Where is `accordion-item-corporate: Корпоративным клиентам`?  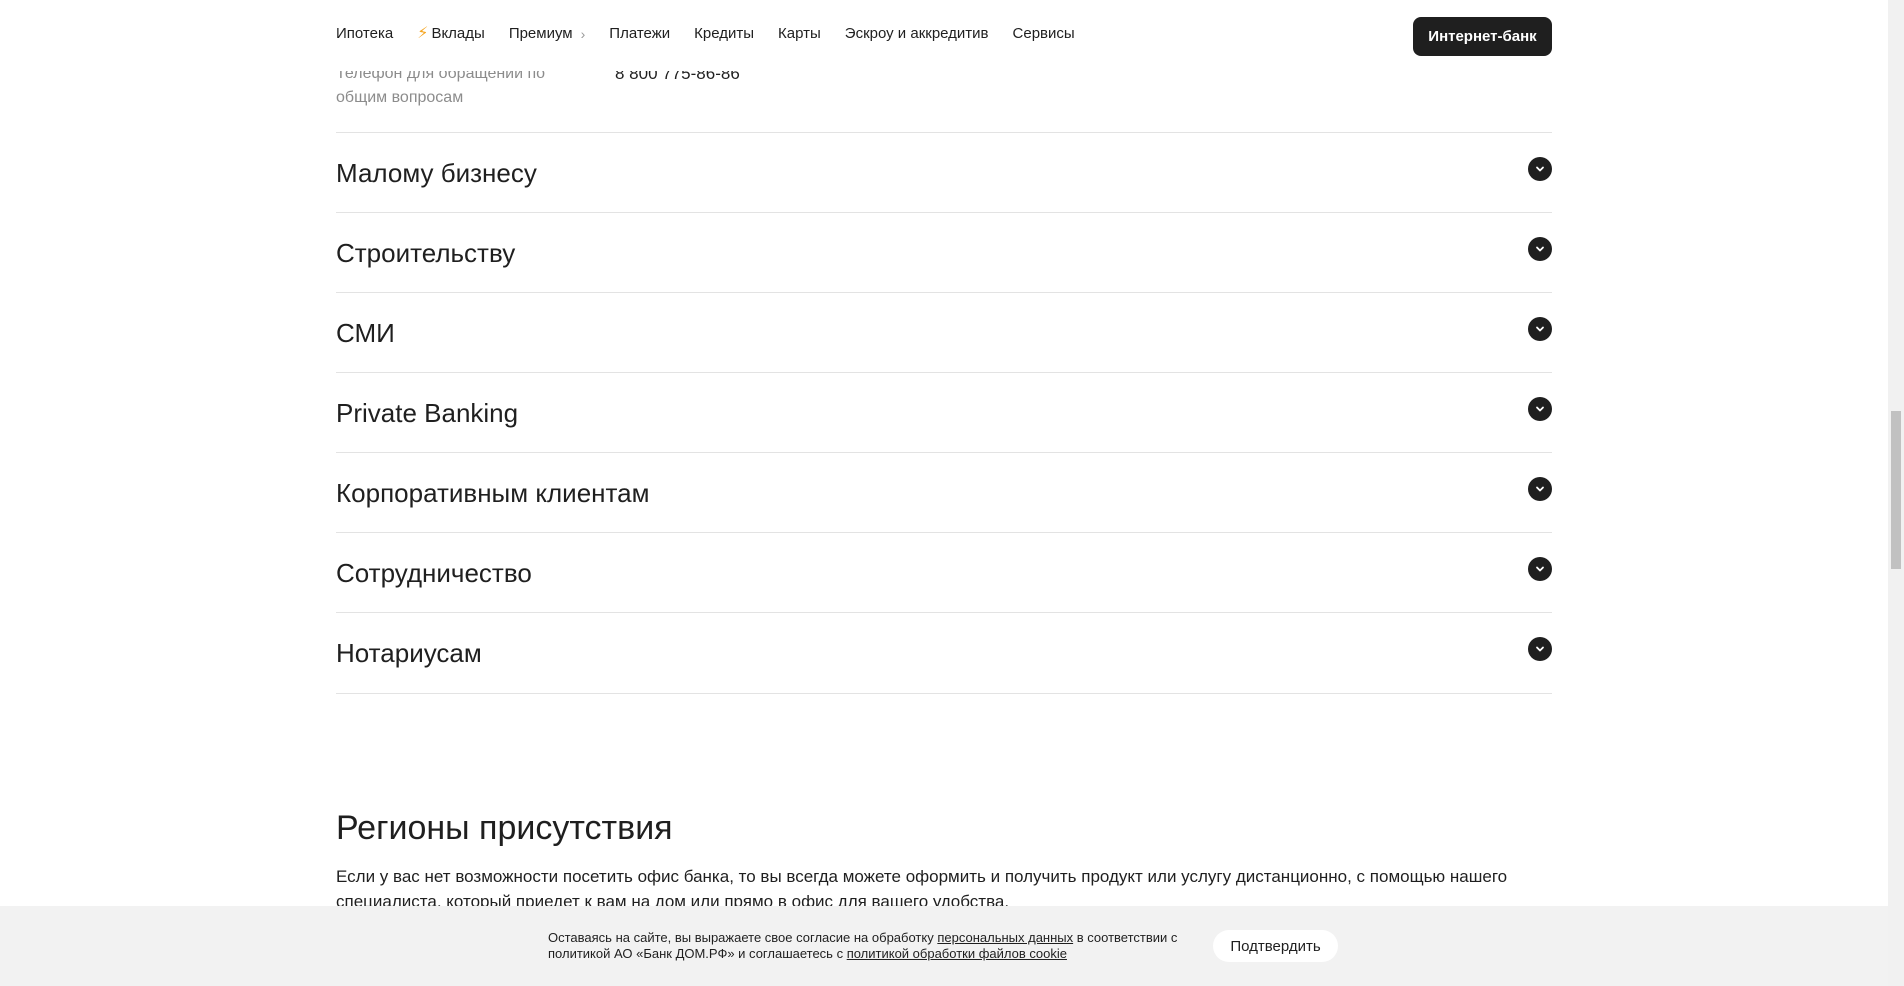 accordion-item-corporate: Корпоративным клиентам is located at coordinates (944, 492).